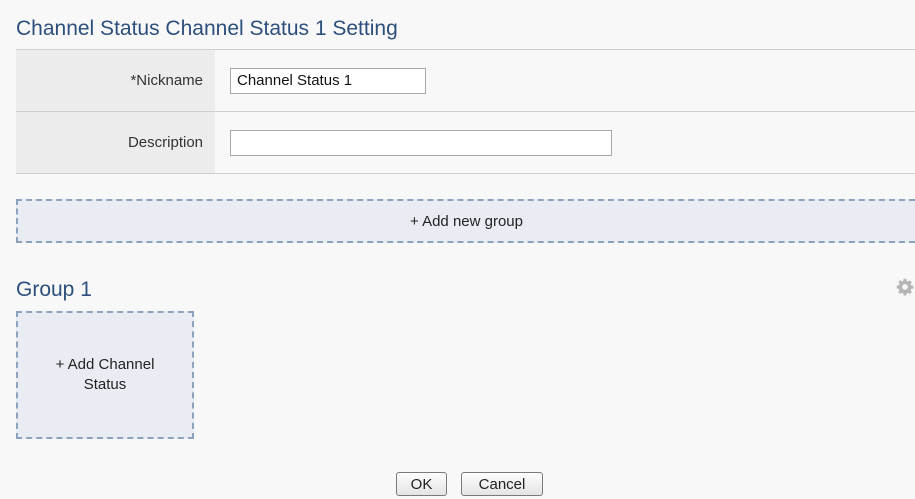  Describe the element at coordinates (115, 80) in the screenshot. I see `nickname-label: *Nickname` at that location.